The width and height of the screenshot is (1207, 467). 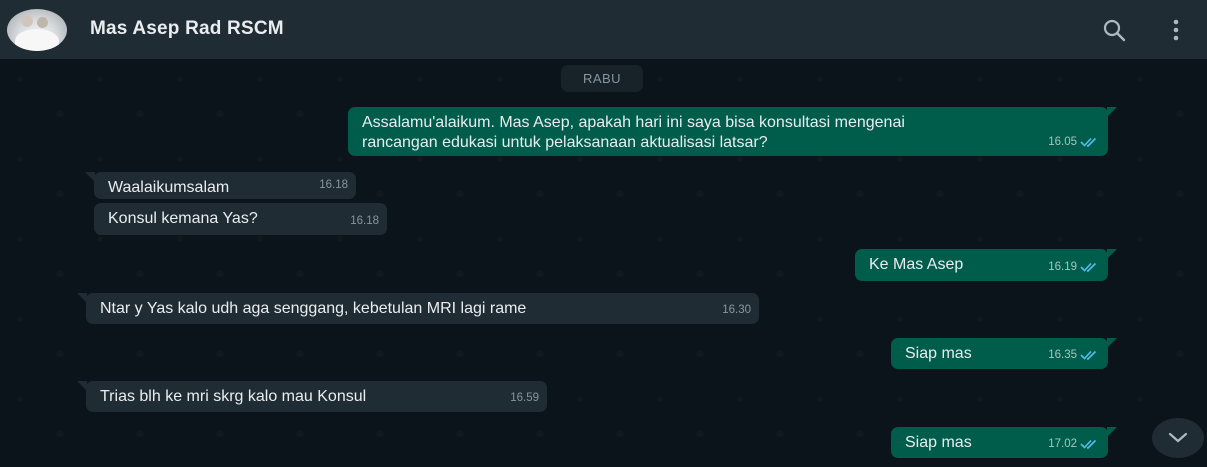 What do you see at coordinates (1176, 30) in the screenshot?
I see `menu-icon` at bounding box center [1176, 30].